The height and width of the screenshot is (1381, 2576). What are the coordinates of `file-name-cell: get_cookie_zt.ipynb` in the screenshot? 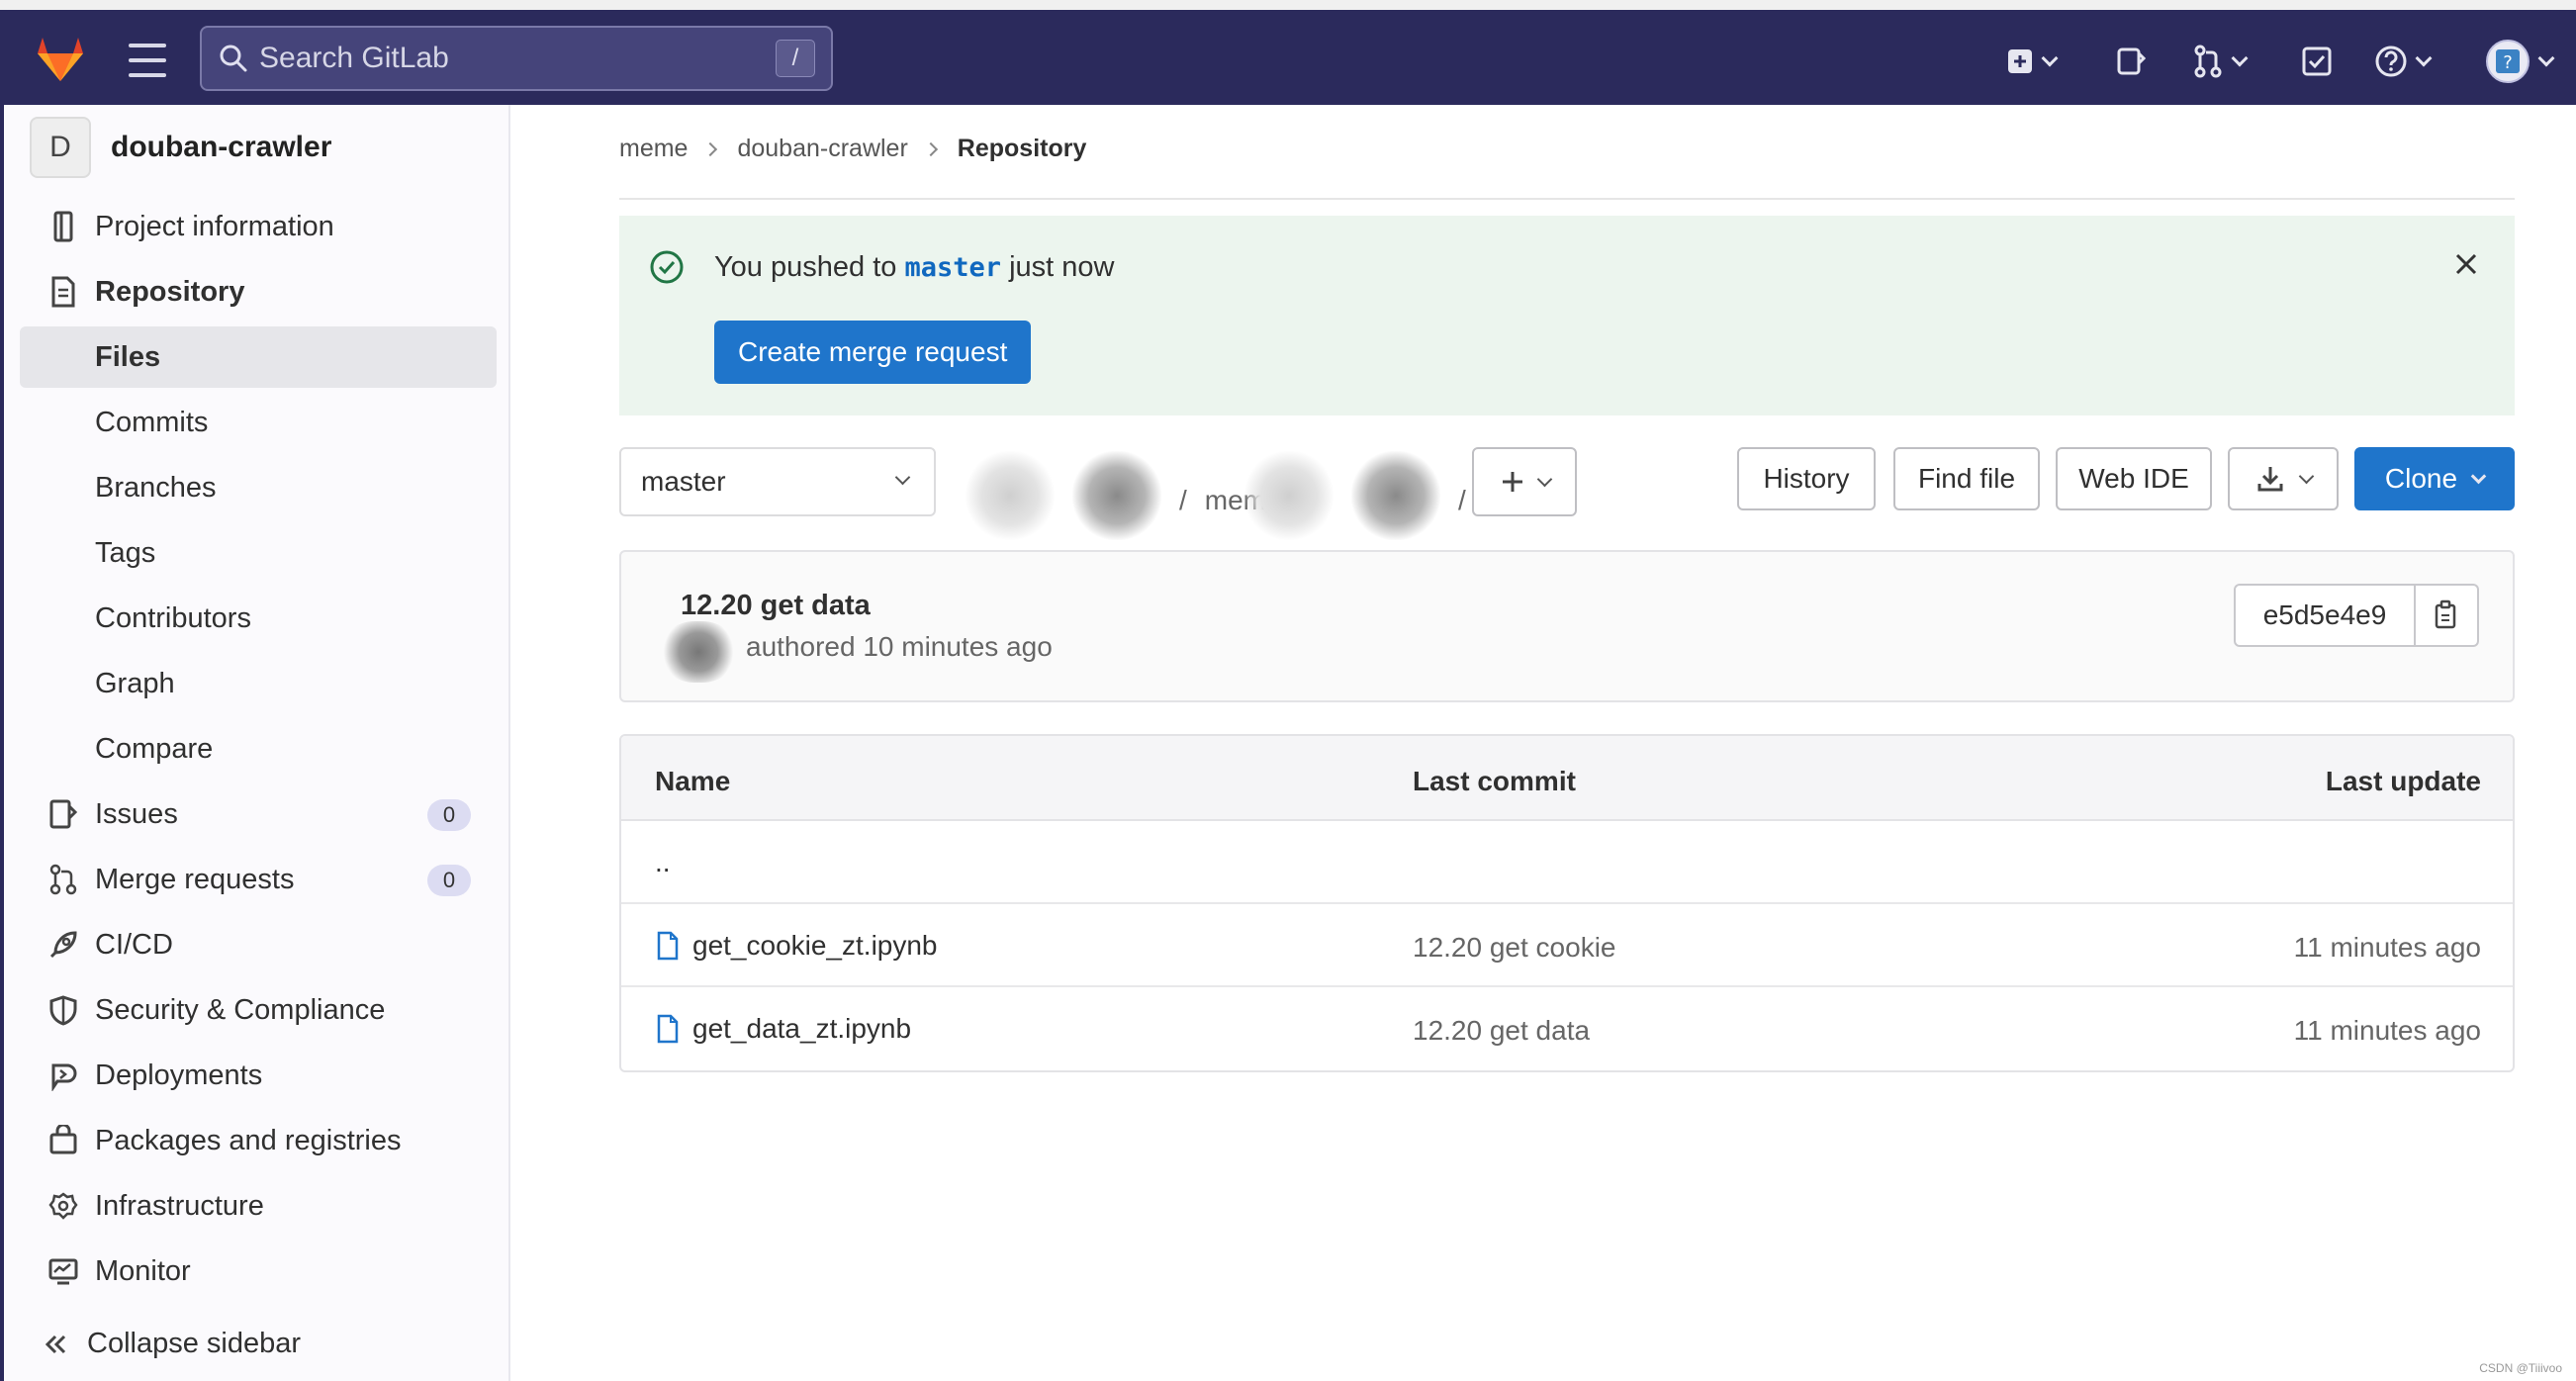 It's located at (797, 946).